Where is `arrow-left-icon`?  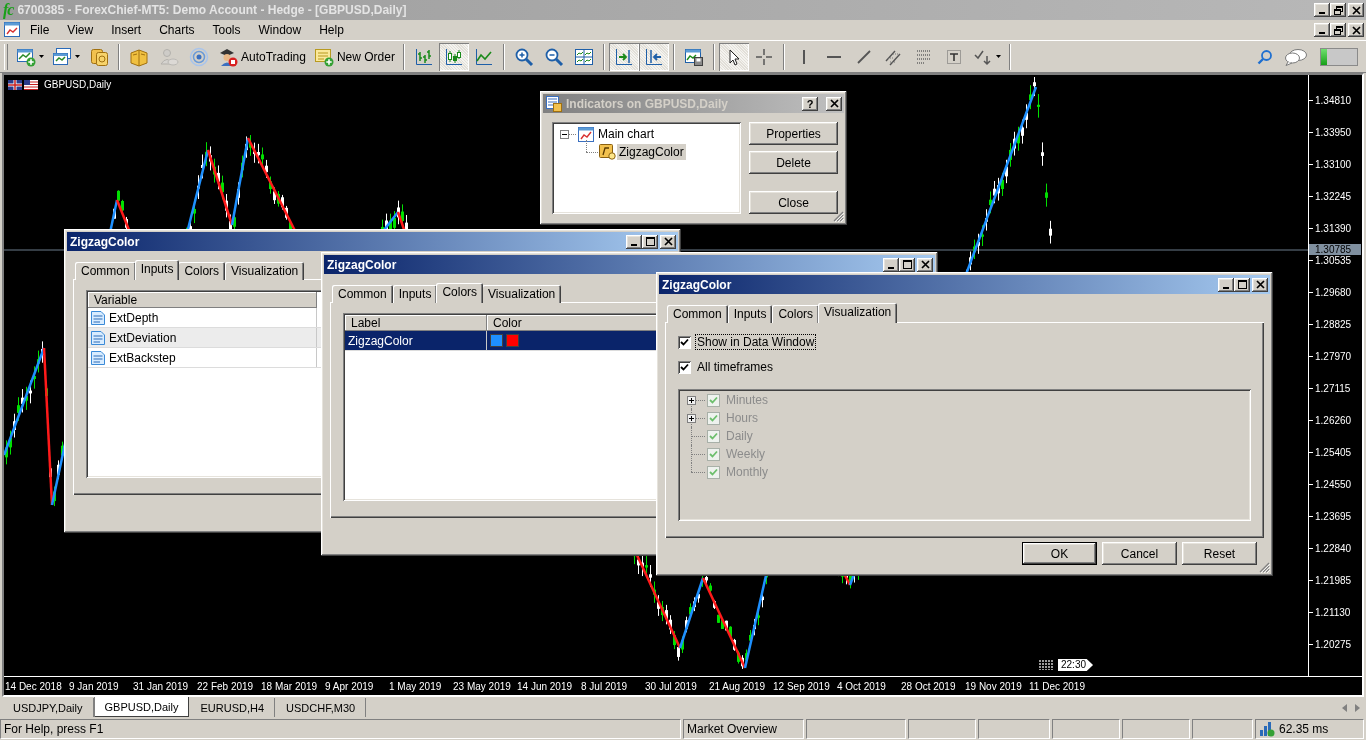
arrow-left-icon is located at coordinates (1344, 707).